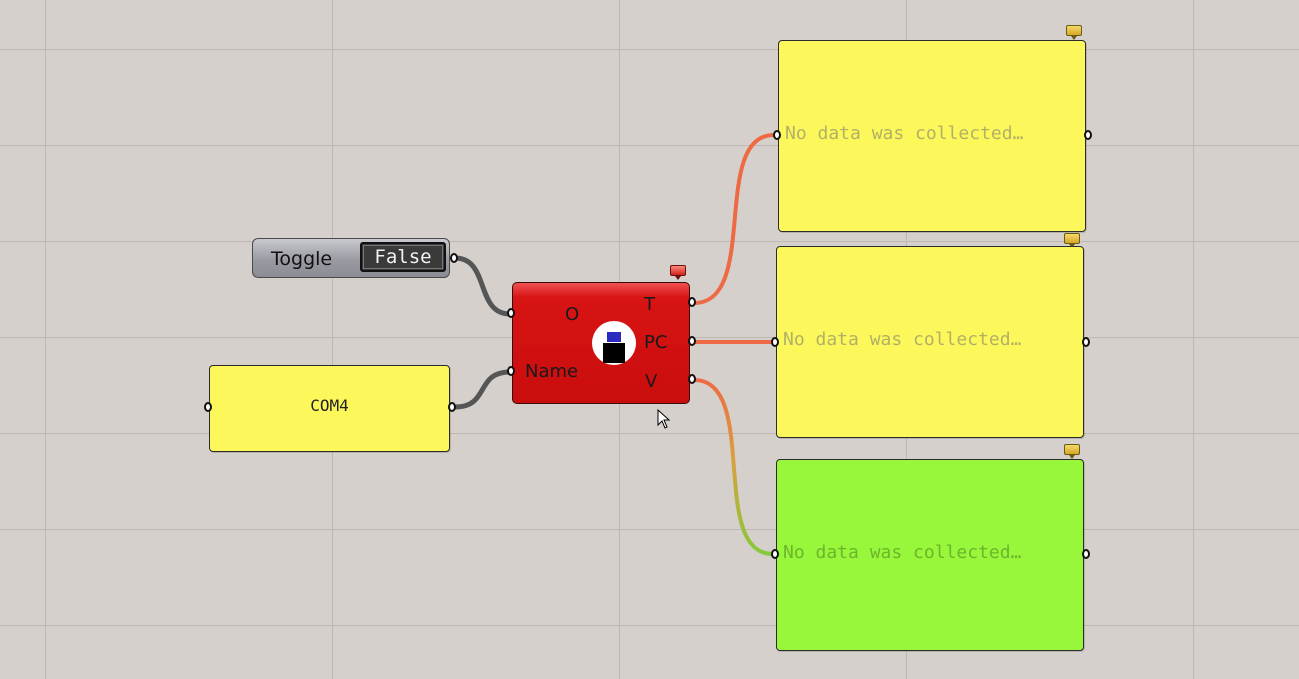  I want to click on output-grip-pc, so click(692, 341).